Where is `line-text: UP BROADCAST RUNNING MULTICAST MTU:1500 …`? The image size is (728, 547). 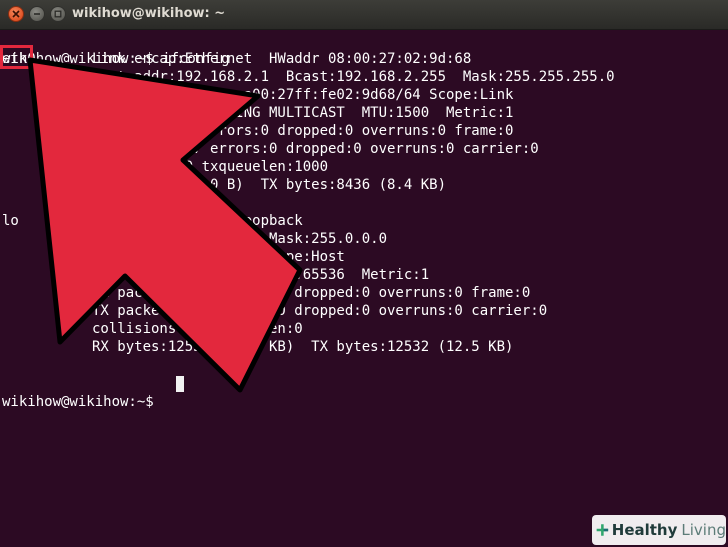
line-text: UP BROADCAST RUNNING MULTICAST MTU:1500 … is located at coordinates (303, 113).